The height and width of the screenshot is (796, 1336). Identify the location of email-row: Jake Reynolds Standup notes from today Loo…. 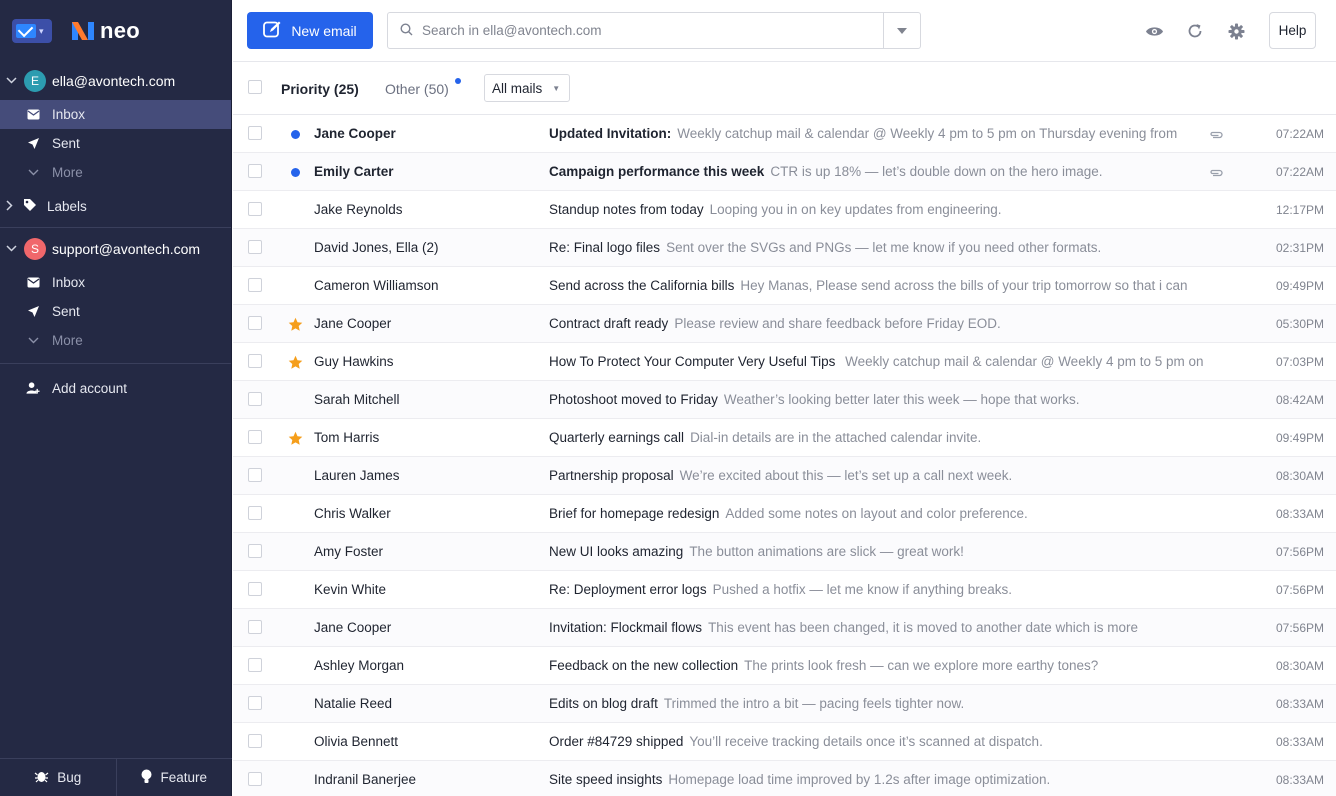
(784, 210).